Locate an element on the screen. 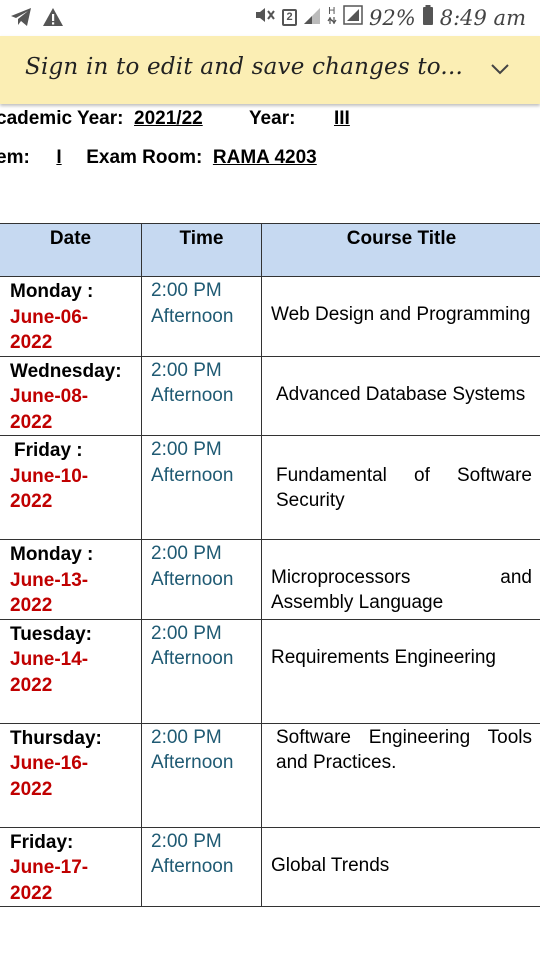 This screenshot has height=960, width=540. course-cell: Web Design and Programming is located at coordinates (400, 316).